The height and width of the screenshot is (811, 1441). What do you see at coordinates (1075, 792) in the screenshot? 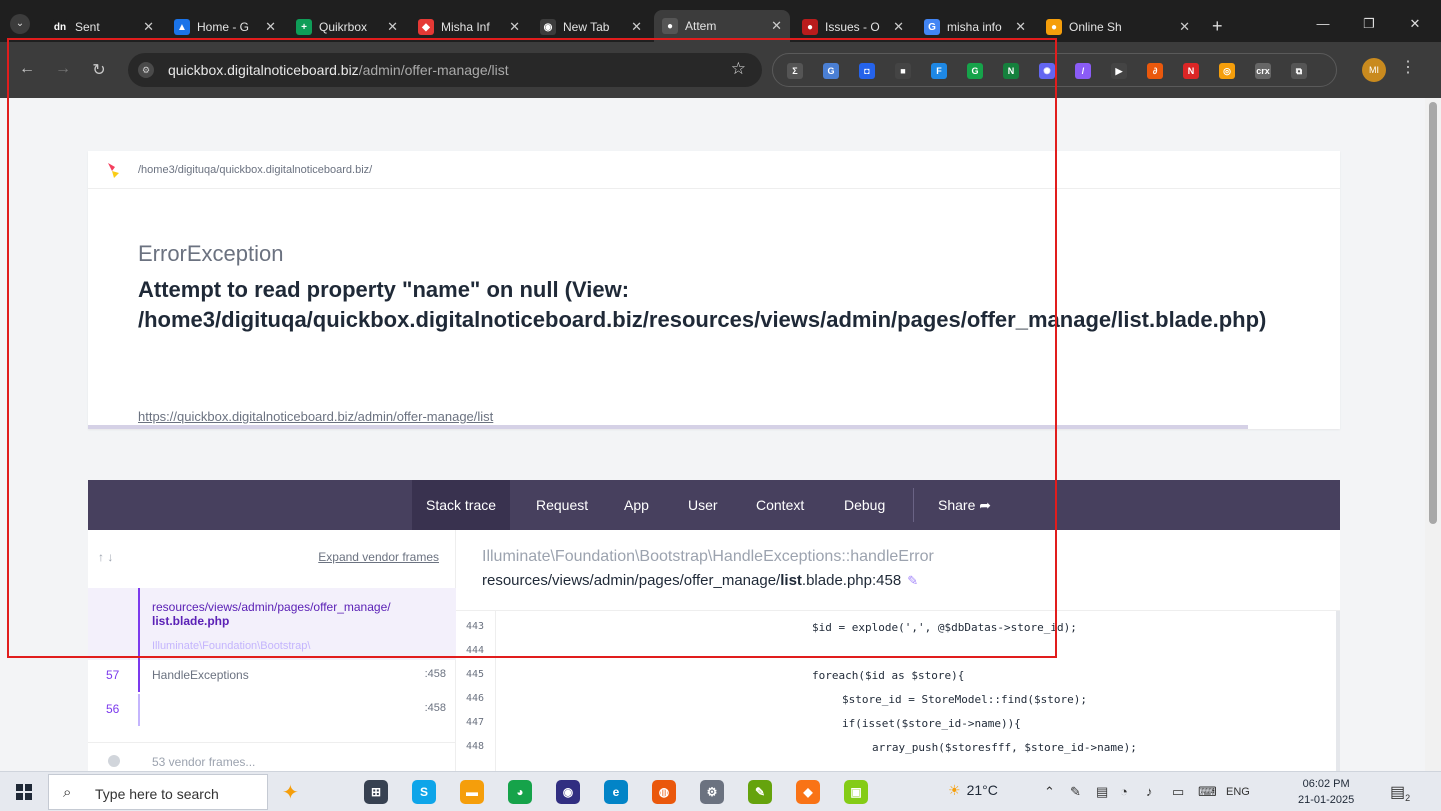
I see `tray-pen-icon: ✎` at bounding box center [1075, 792].